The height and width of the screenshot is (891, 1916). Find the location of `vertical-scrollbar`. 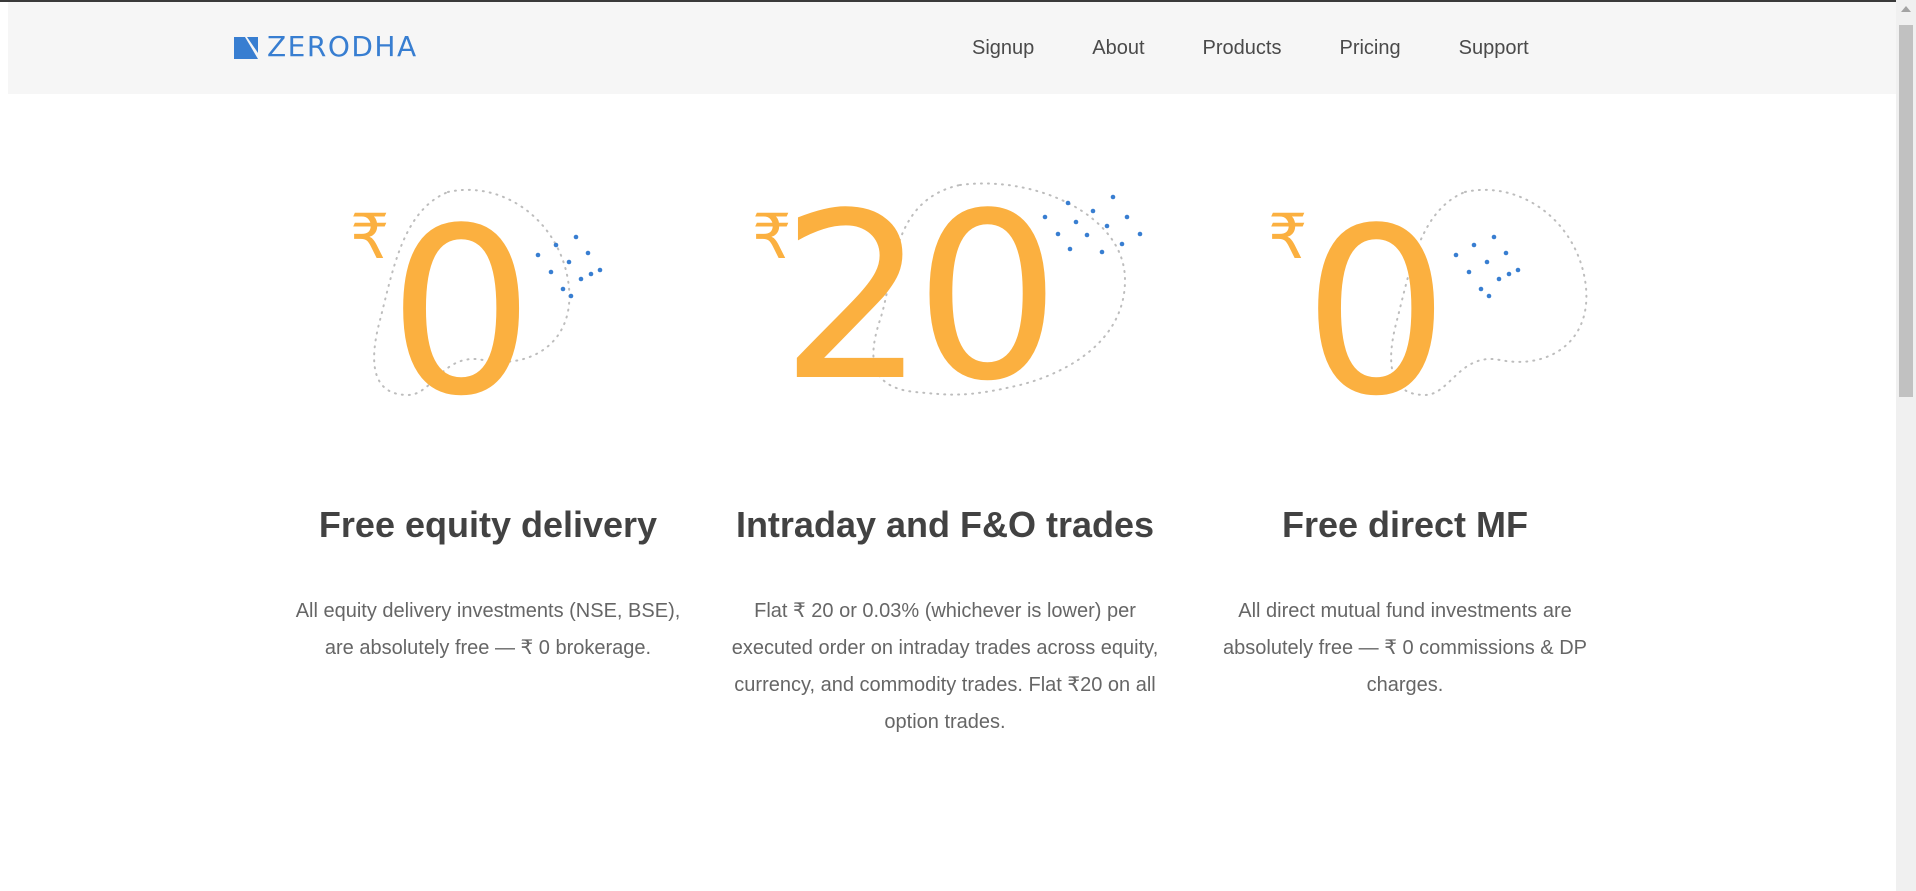

vertical-scrollbar is located at coordinates (1906, 445).